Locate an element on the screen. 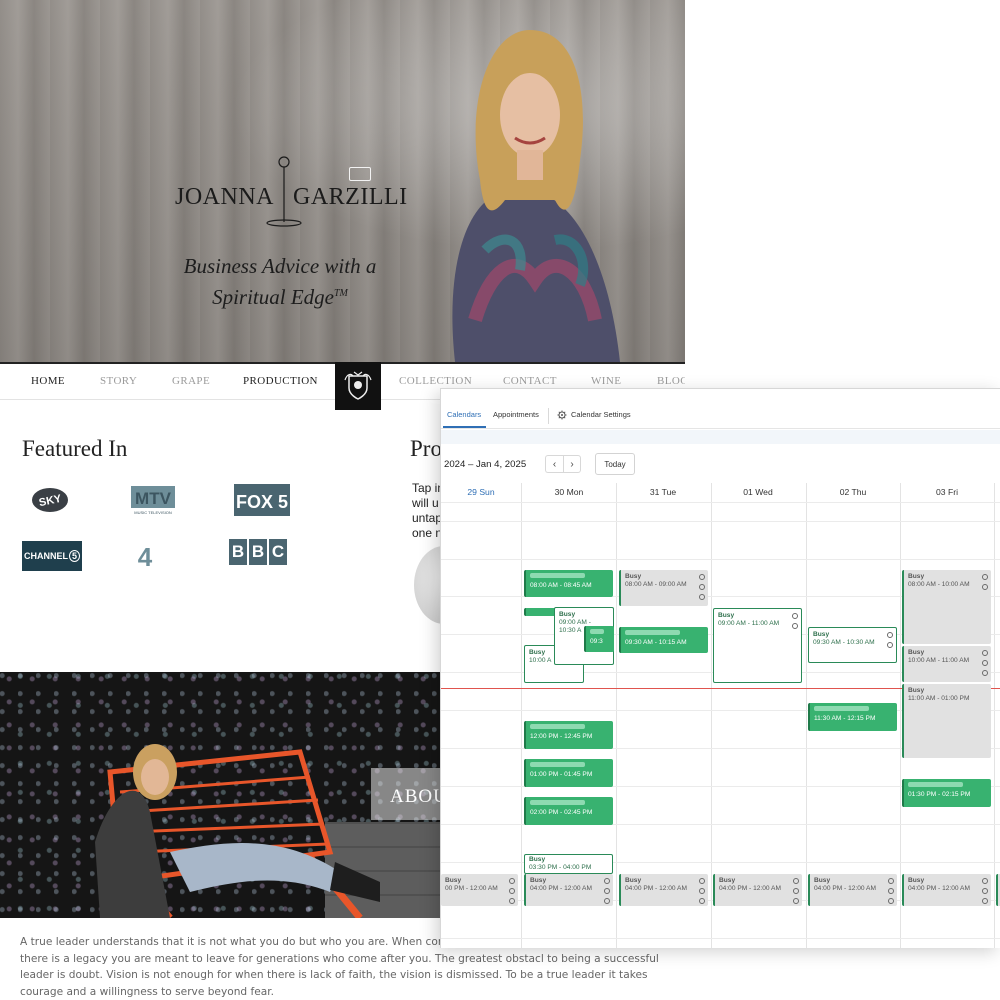 The image size is (1000, 1000). event-block: 11:30 AM - 12:15 PM is located at coordinates (852, 717).